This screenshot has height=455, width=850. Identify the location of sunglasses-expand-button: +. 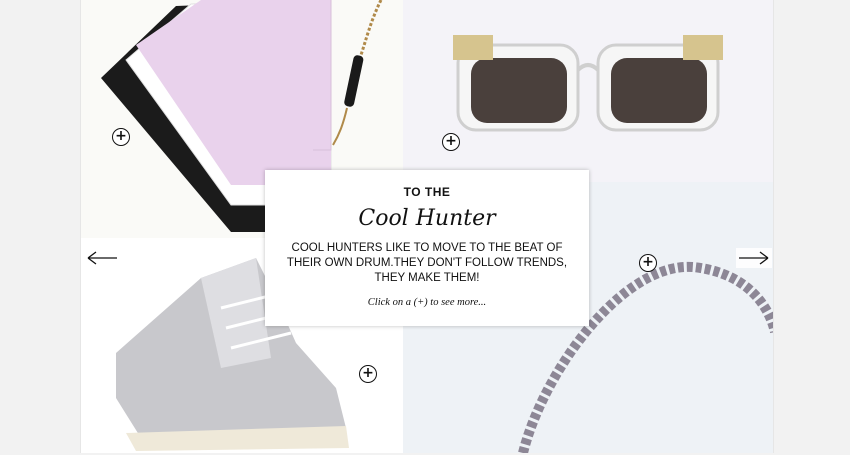
(451, 142).